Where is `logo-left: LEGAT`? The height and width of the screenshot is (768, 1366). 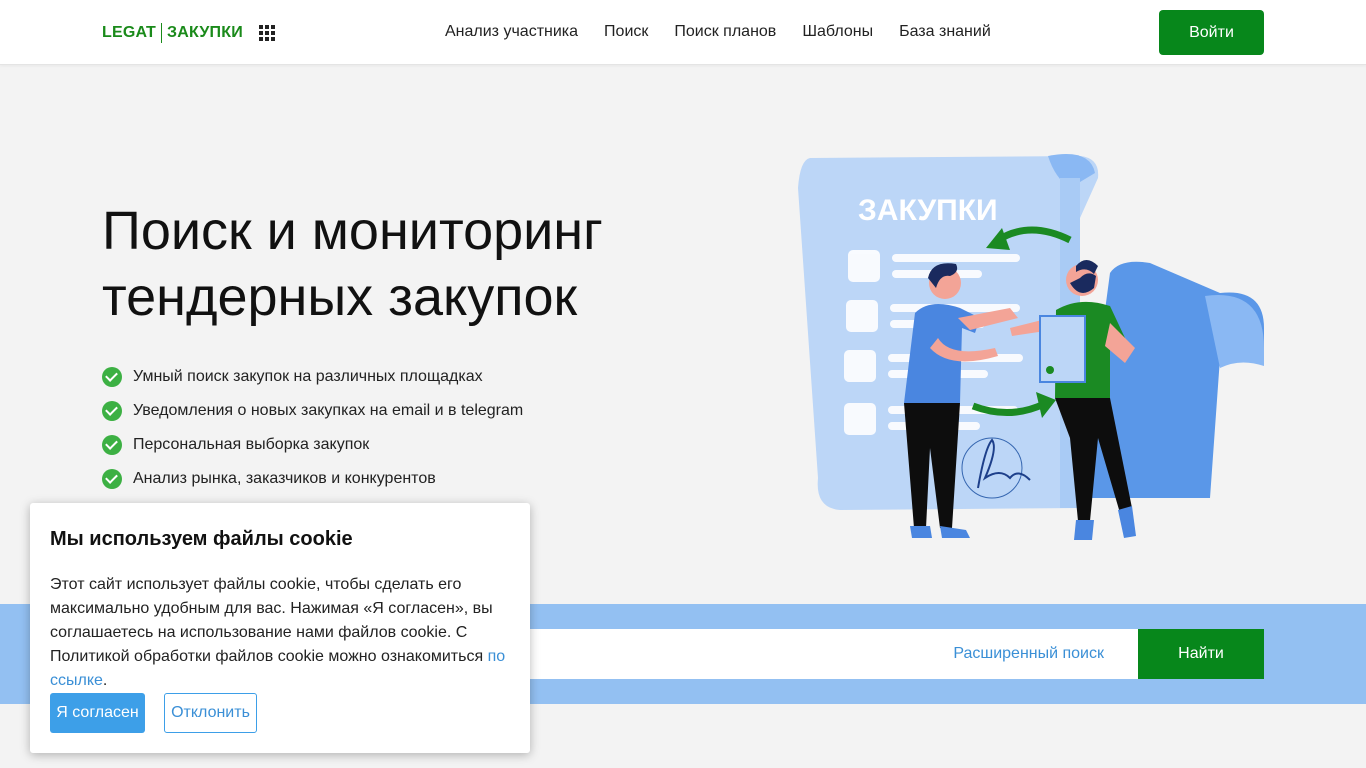 logo-left: LEGAT is located at coordinates (129, 32).